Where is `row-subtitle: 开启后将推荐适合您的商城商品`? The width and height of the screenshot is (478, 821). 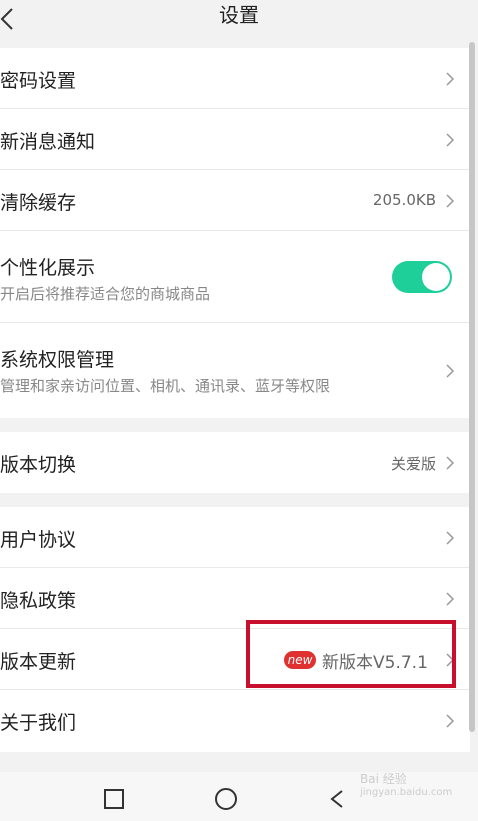 row-subtitle: 开启后将推荐适合您的商城商品 is located at coordinates (105, 294).